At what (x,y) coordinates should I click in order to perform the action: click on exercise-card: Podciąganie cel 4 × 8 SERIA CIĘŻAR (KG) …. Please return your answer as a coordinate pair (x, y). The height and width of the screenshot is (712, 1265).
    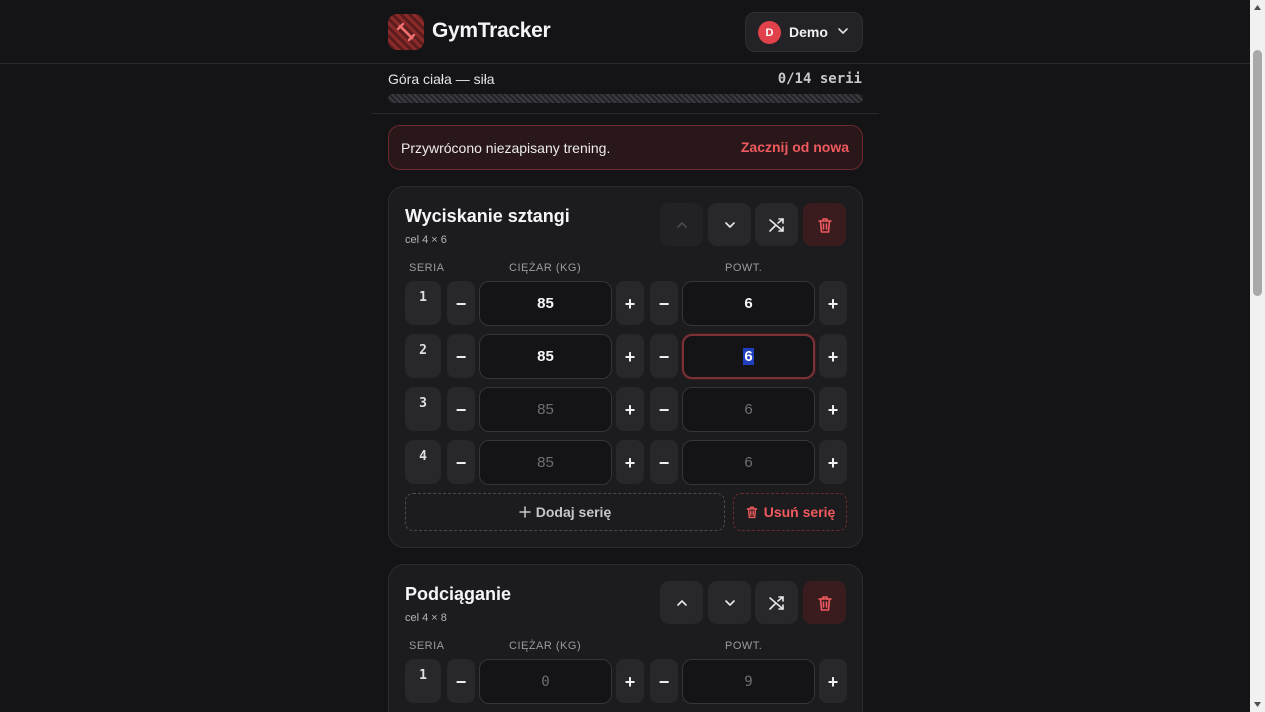
    Looking at the image, I should click on (625, 638).